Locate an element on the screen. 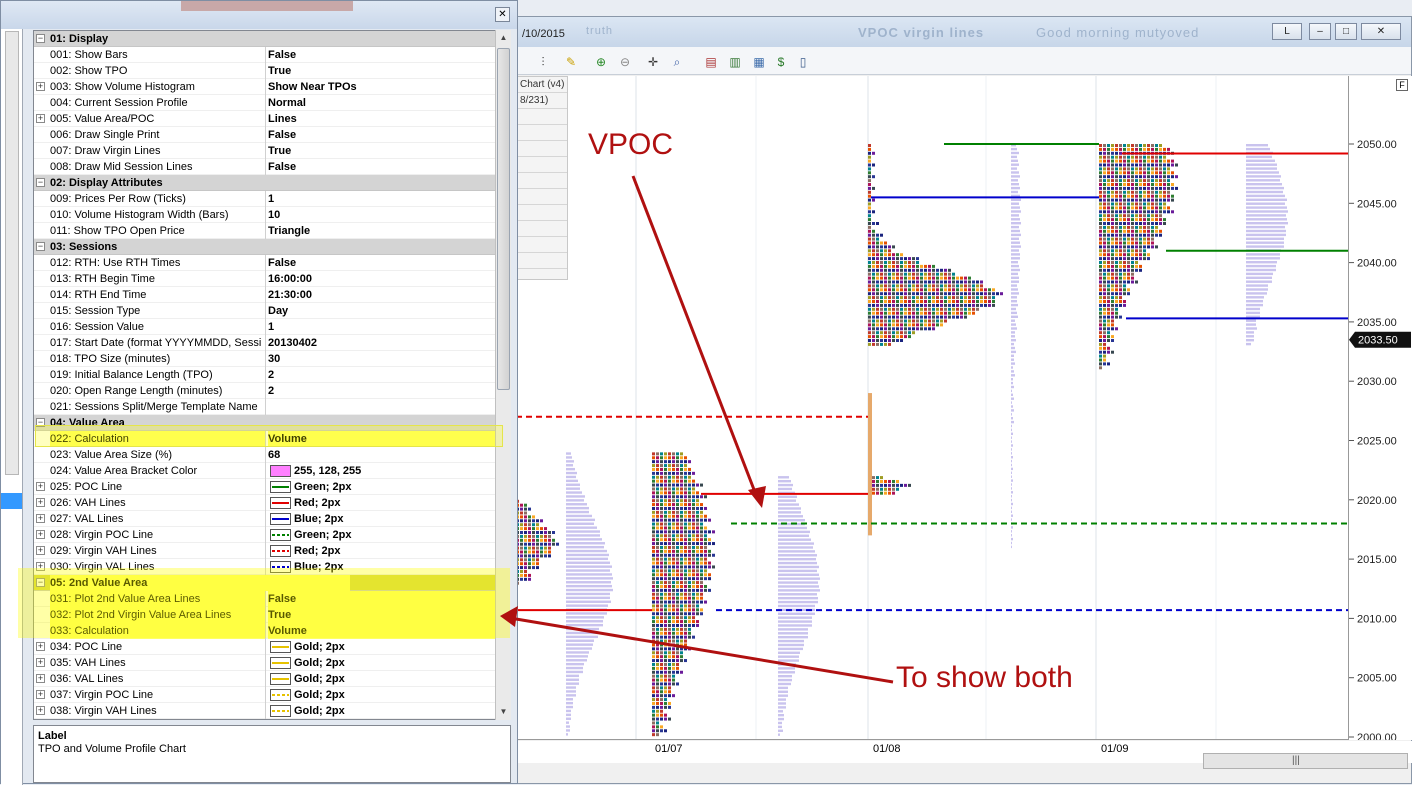  both-arrowhead is located at coordinates (509, 616).